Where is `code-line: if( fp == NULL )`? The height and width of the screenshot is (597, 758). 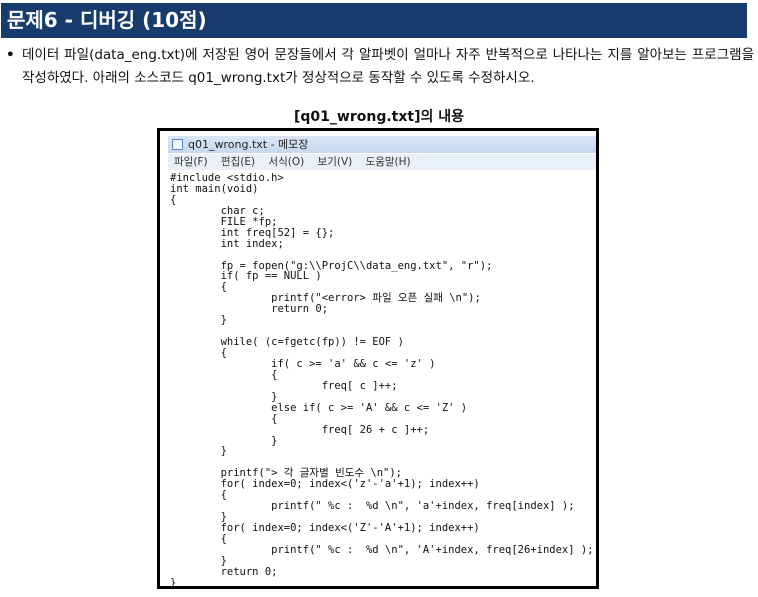
code-line: if( fp == NULL ) is located at coordinates (246, 276).